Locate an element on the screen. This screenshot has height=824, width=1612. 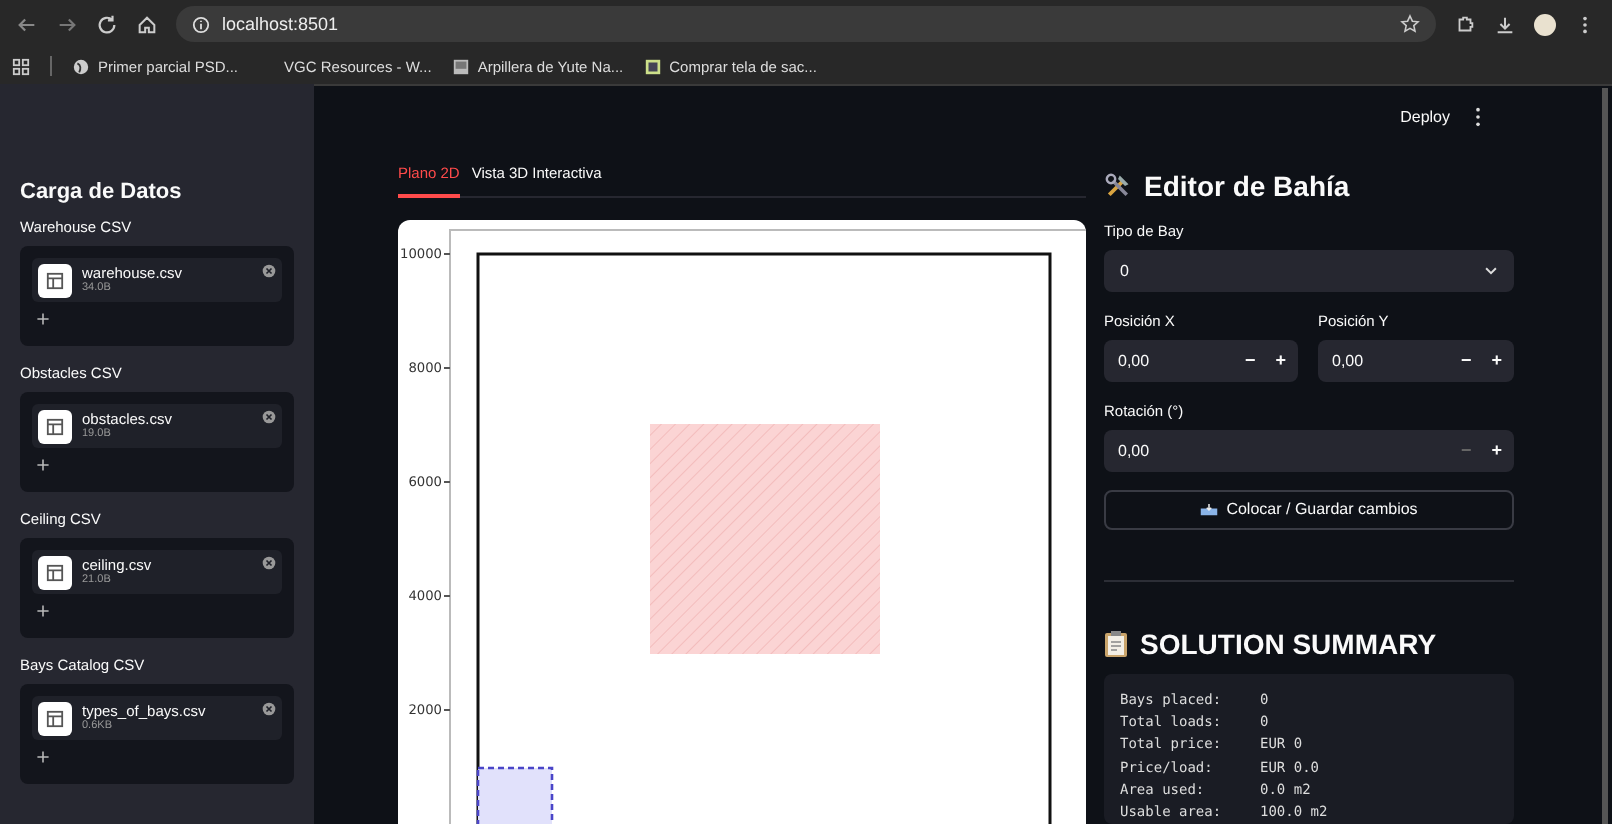
chevron-down-icon is located at coordinates (1491, 270).